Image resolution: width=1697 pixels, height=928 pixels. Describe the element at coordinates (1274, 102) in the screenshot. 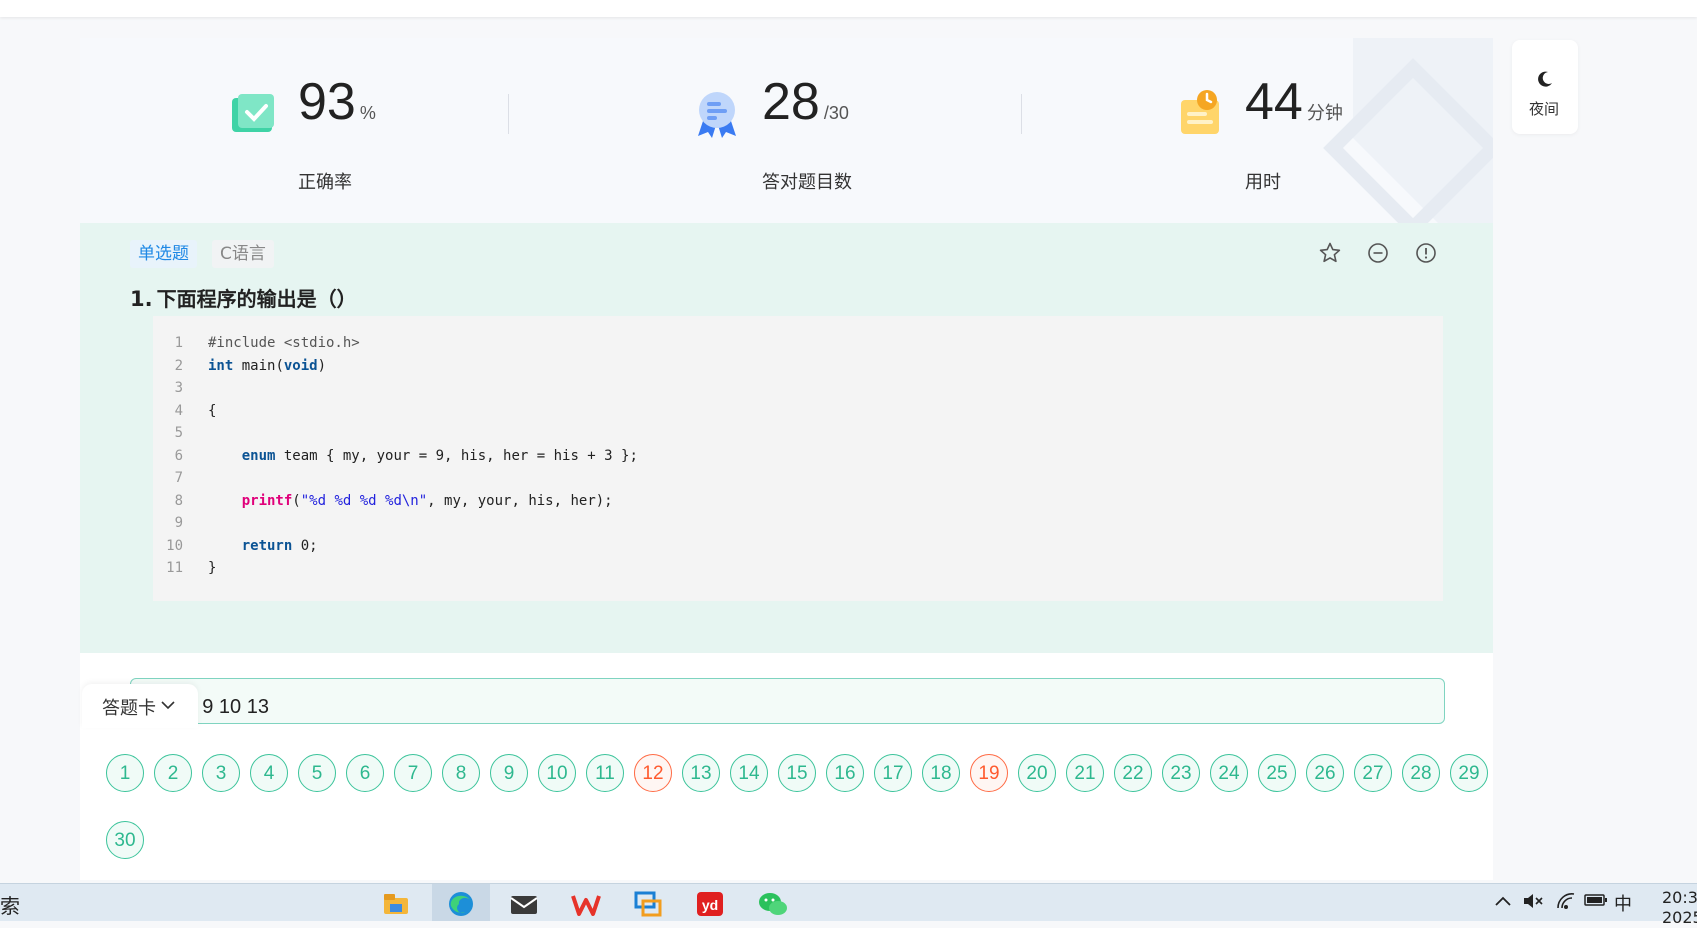

I see `time-used-value: 44` at that location.